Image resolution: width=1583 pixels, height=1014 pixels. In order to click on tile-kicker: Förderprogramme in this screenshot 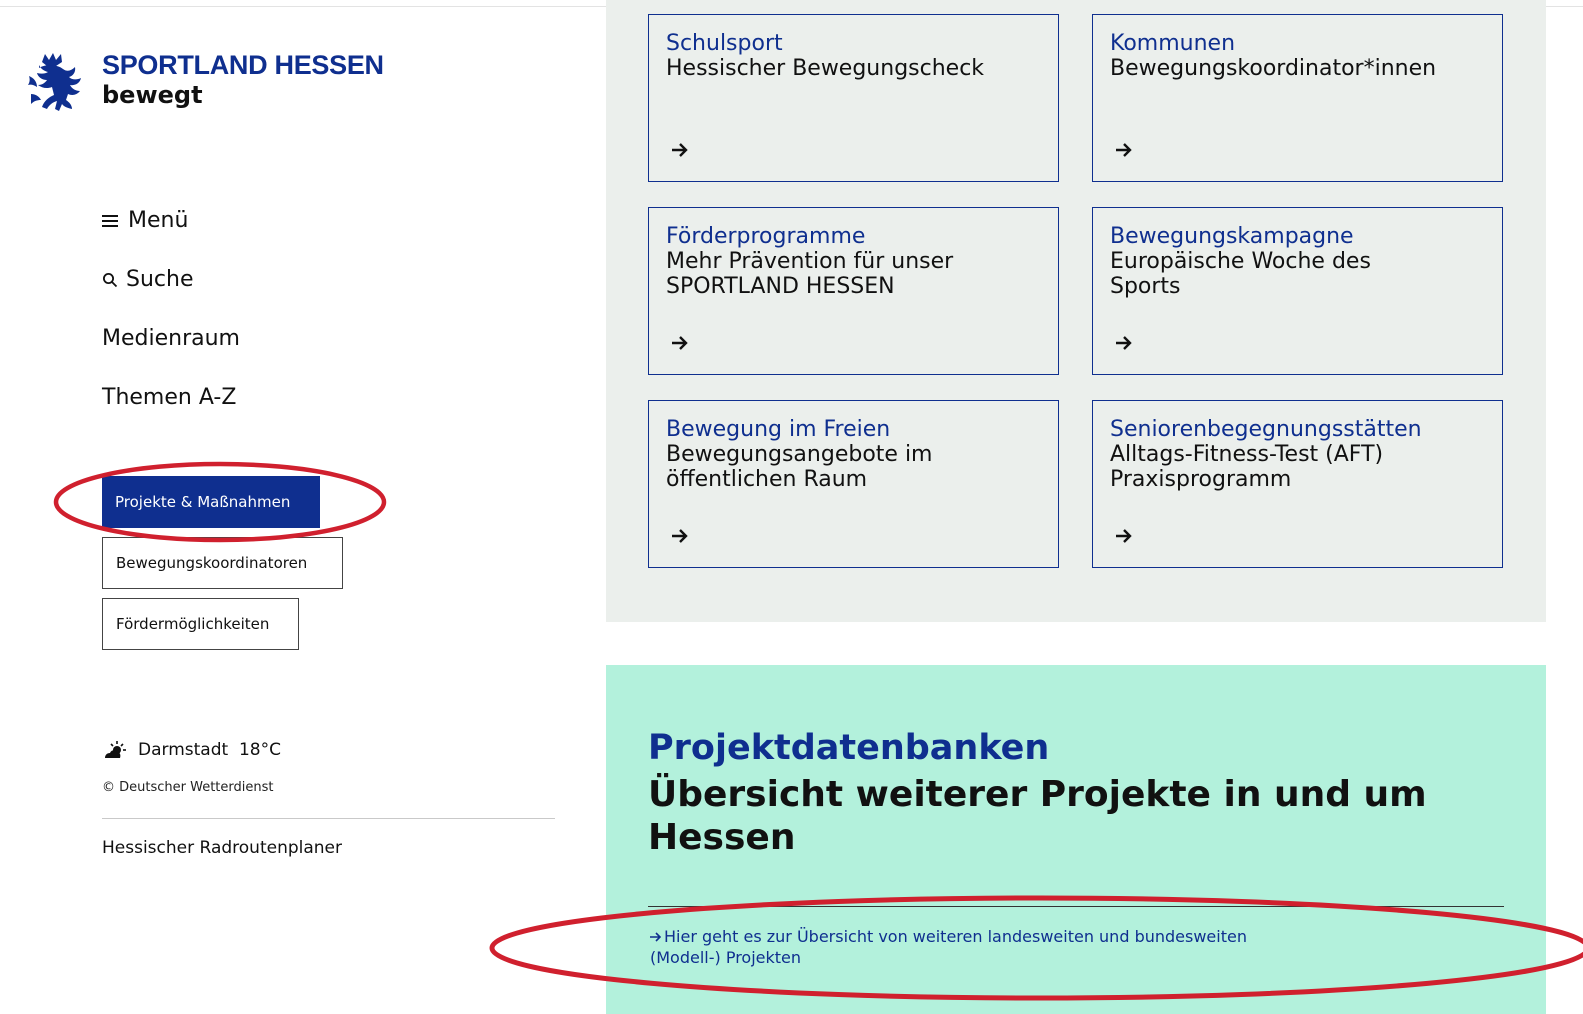, I will do `click(766, 236)`.